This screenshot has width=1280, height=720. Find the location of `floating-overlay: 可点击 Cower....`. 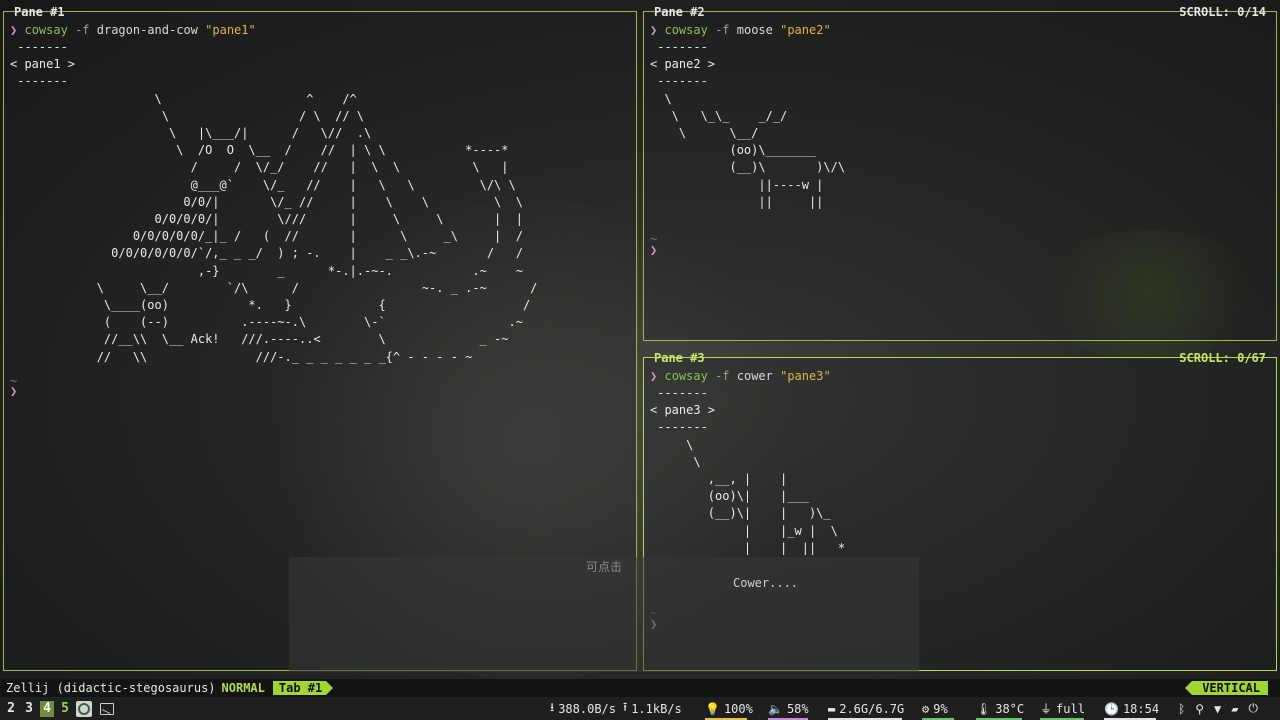

floating-overlay: 可点击 Cower.... is located at coordinates (604, 614).